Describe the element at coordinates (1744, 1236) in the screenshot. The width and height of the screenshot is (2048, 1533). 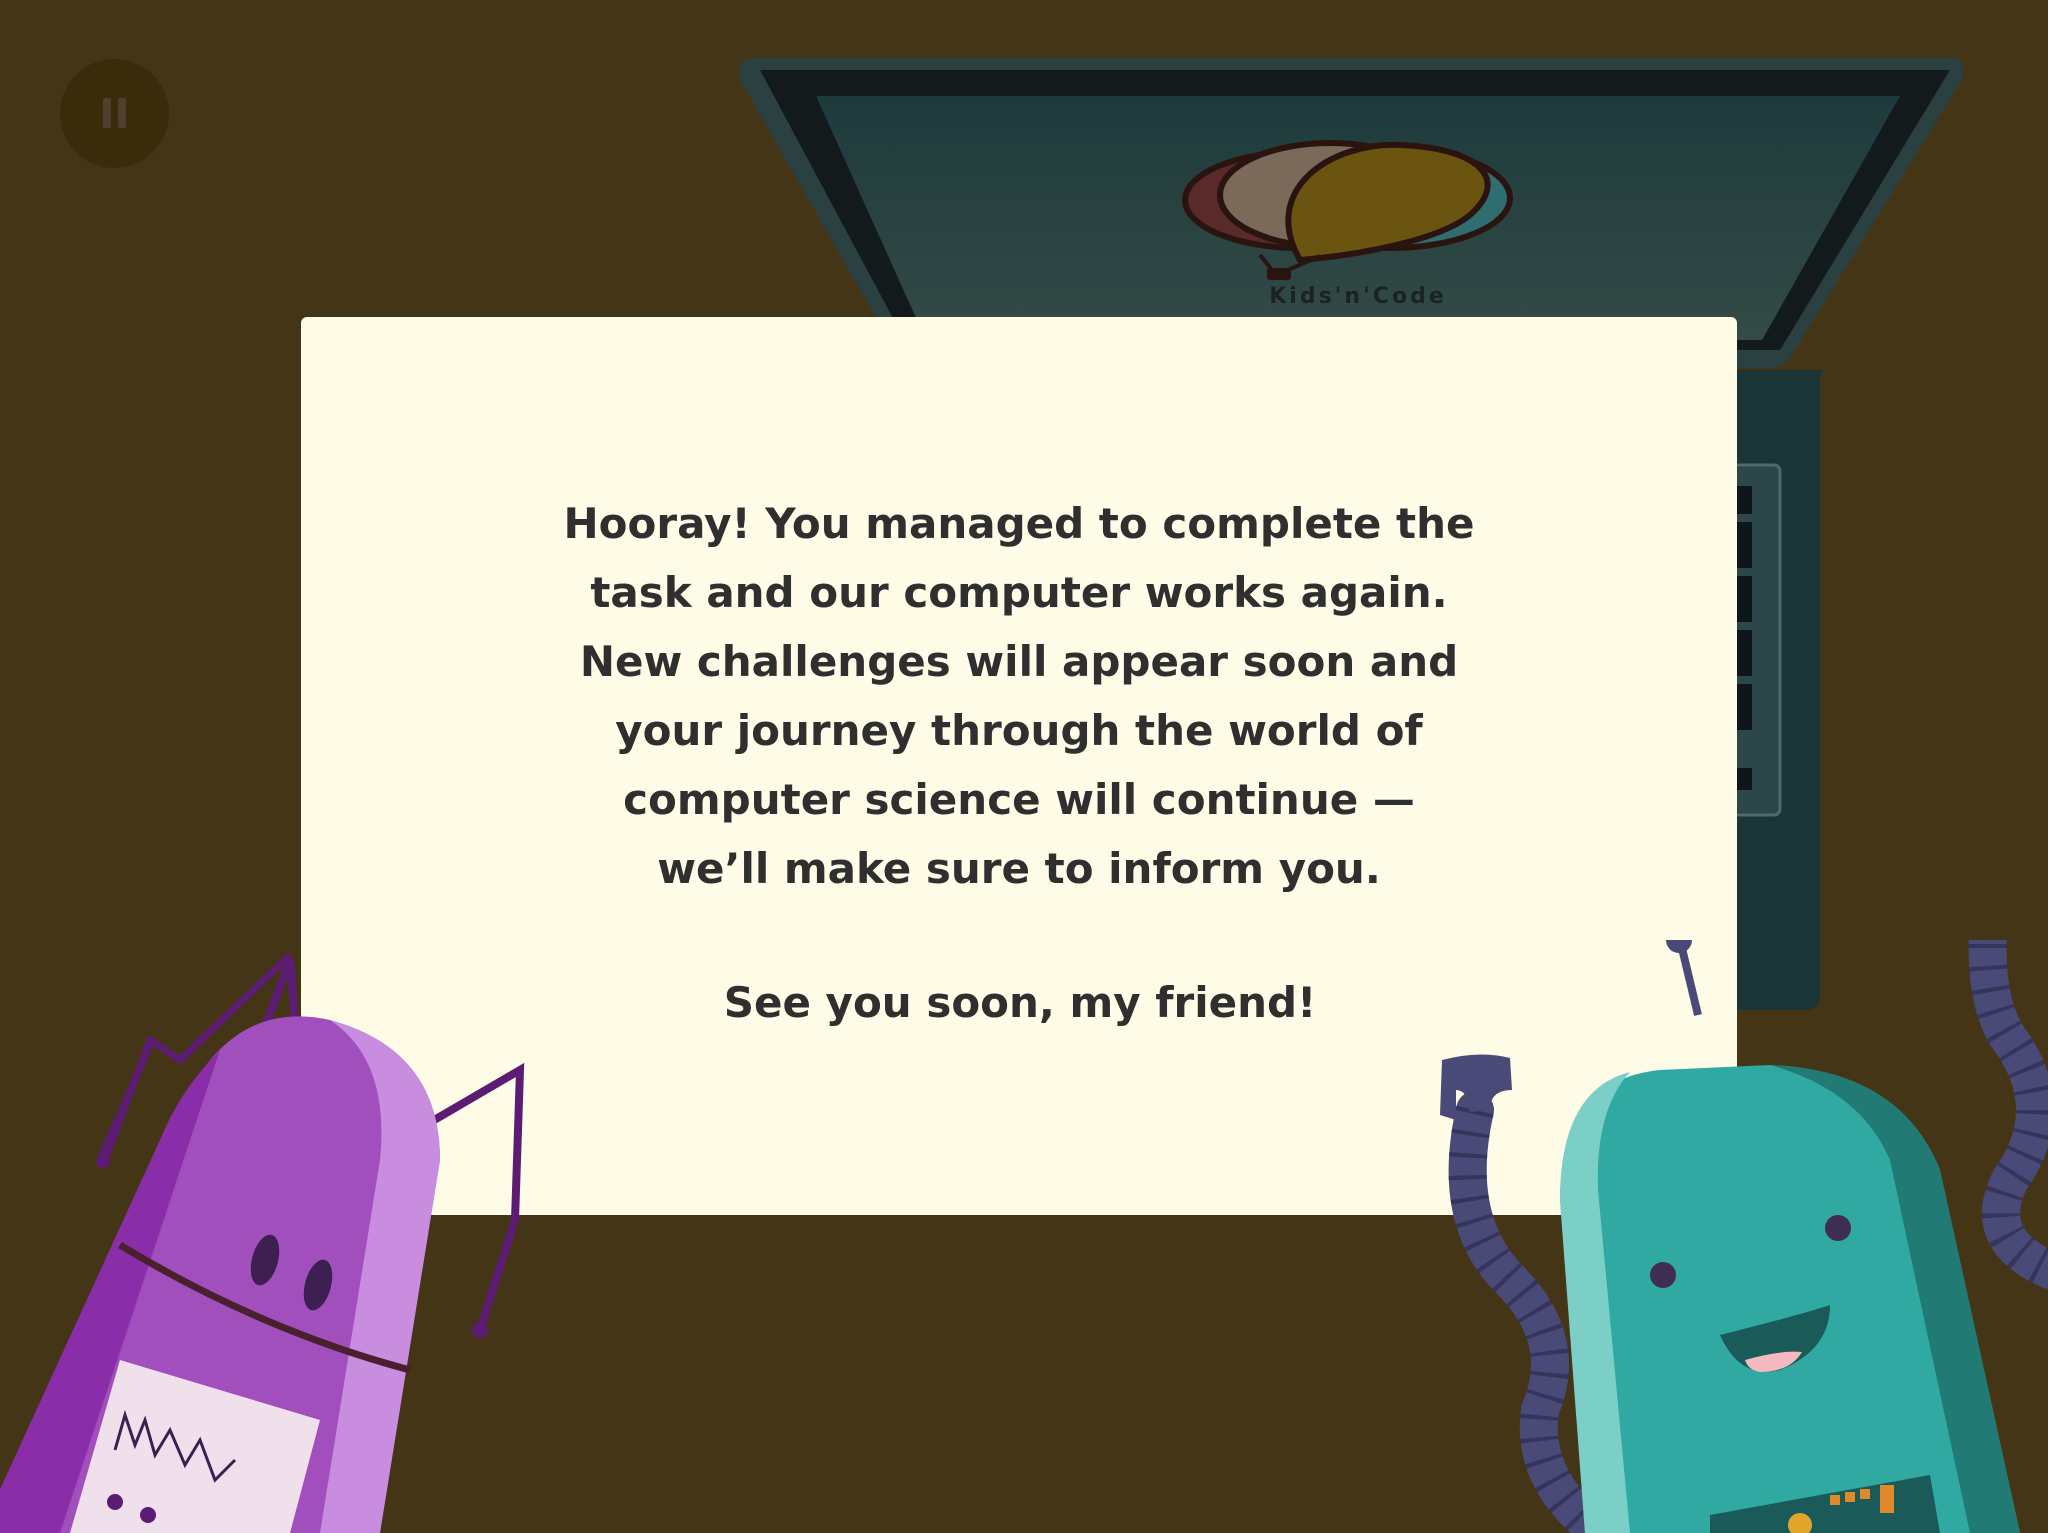
I see `teal-robot` at that location.